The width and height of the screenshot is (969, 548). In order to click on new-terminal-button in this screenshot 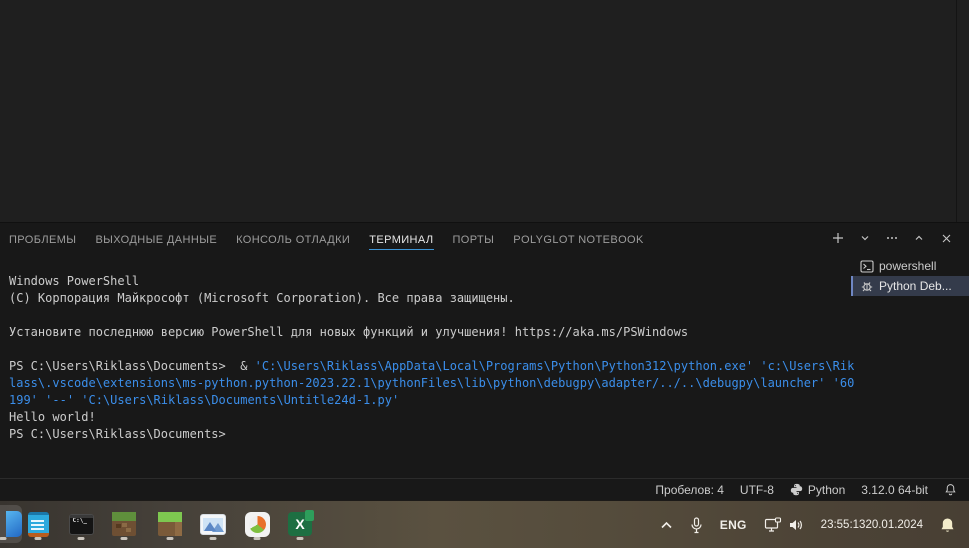, I will do `click(838, 238)`.